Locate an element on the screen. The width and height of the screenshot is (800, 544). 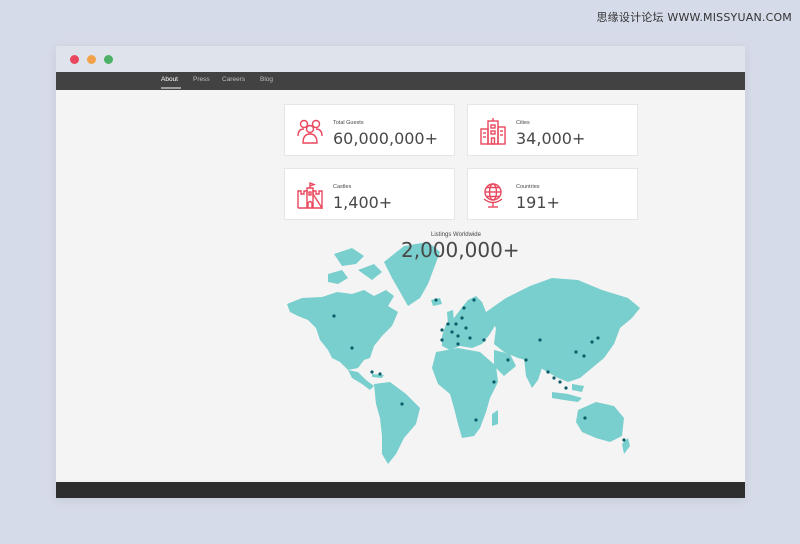
stat-label: Castles is located at coordinates (342, 187).